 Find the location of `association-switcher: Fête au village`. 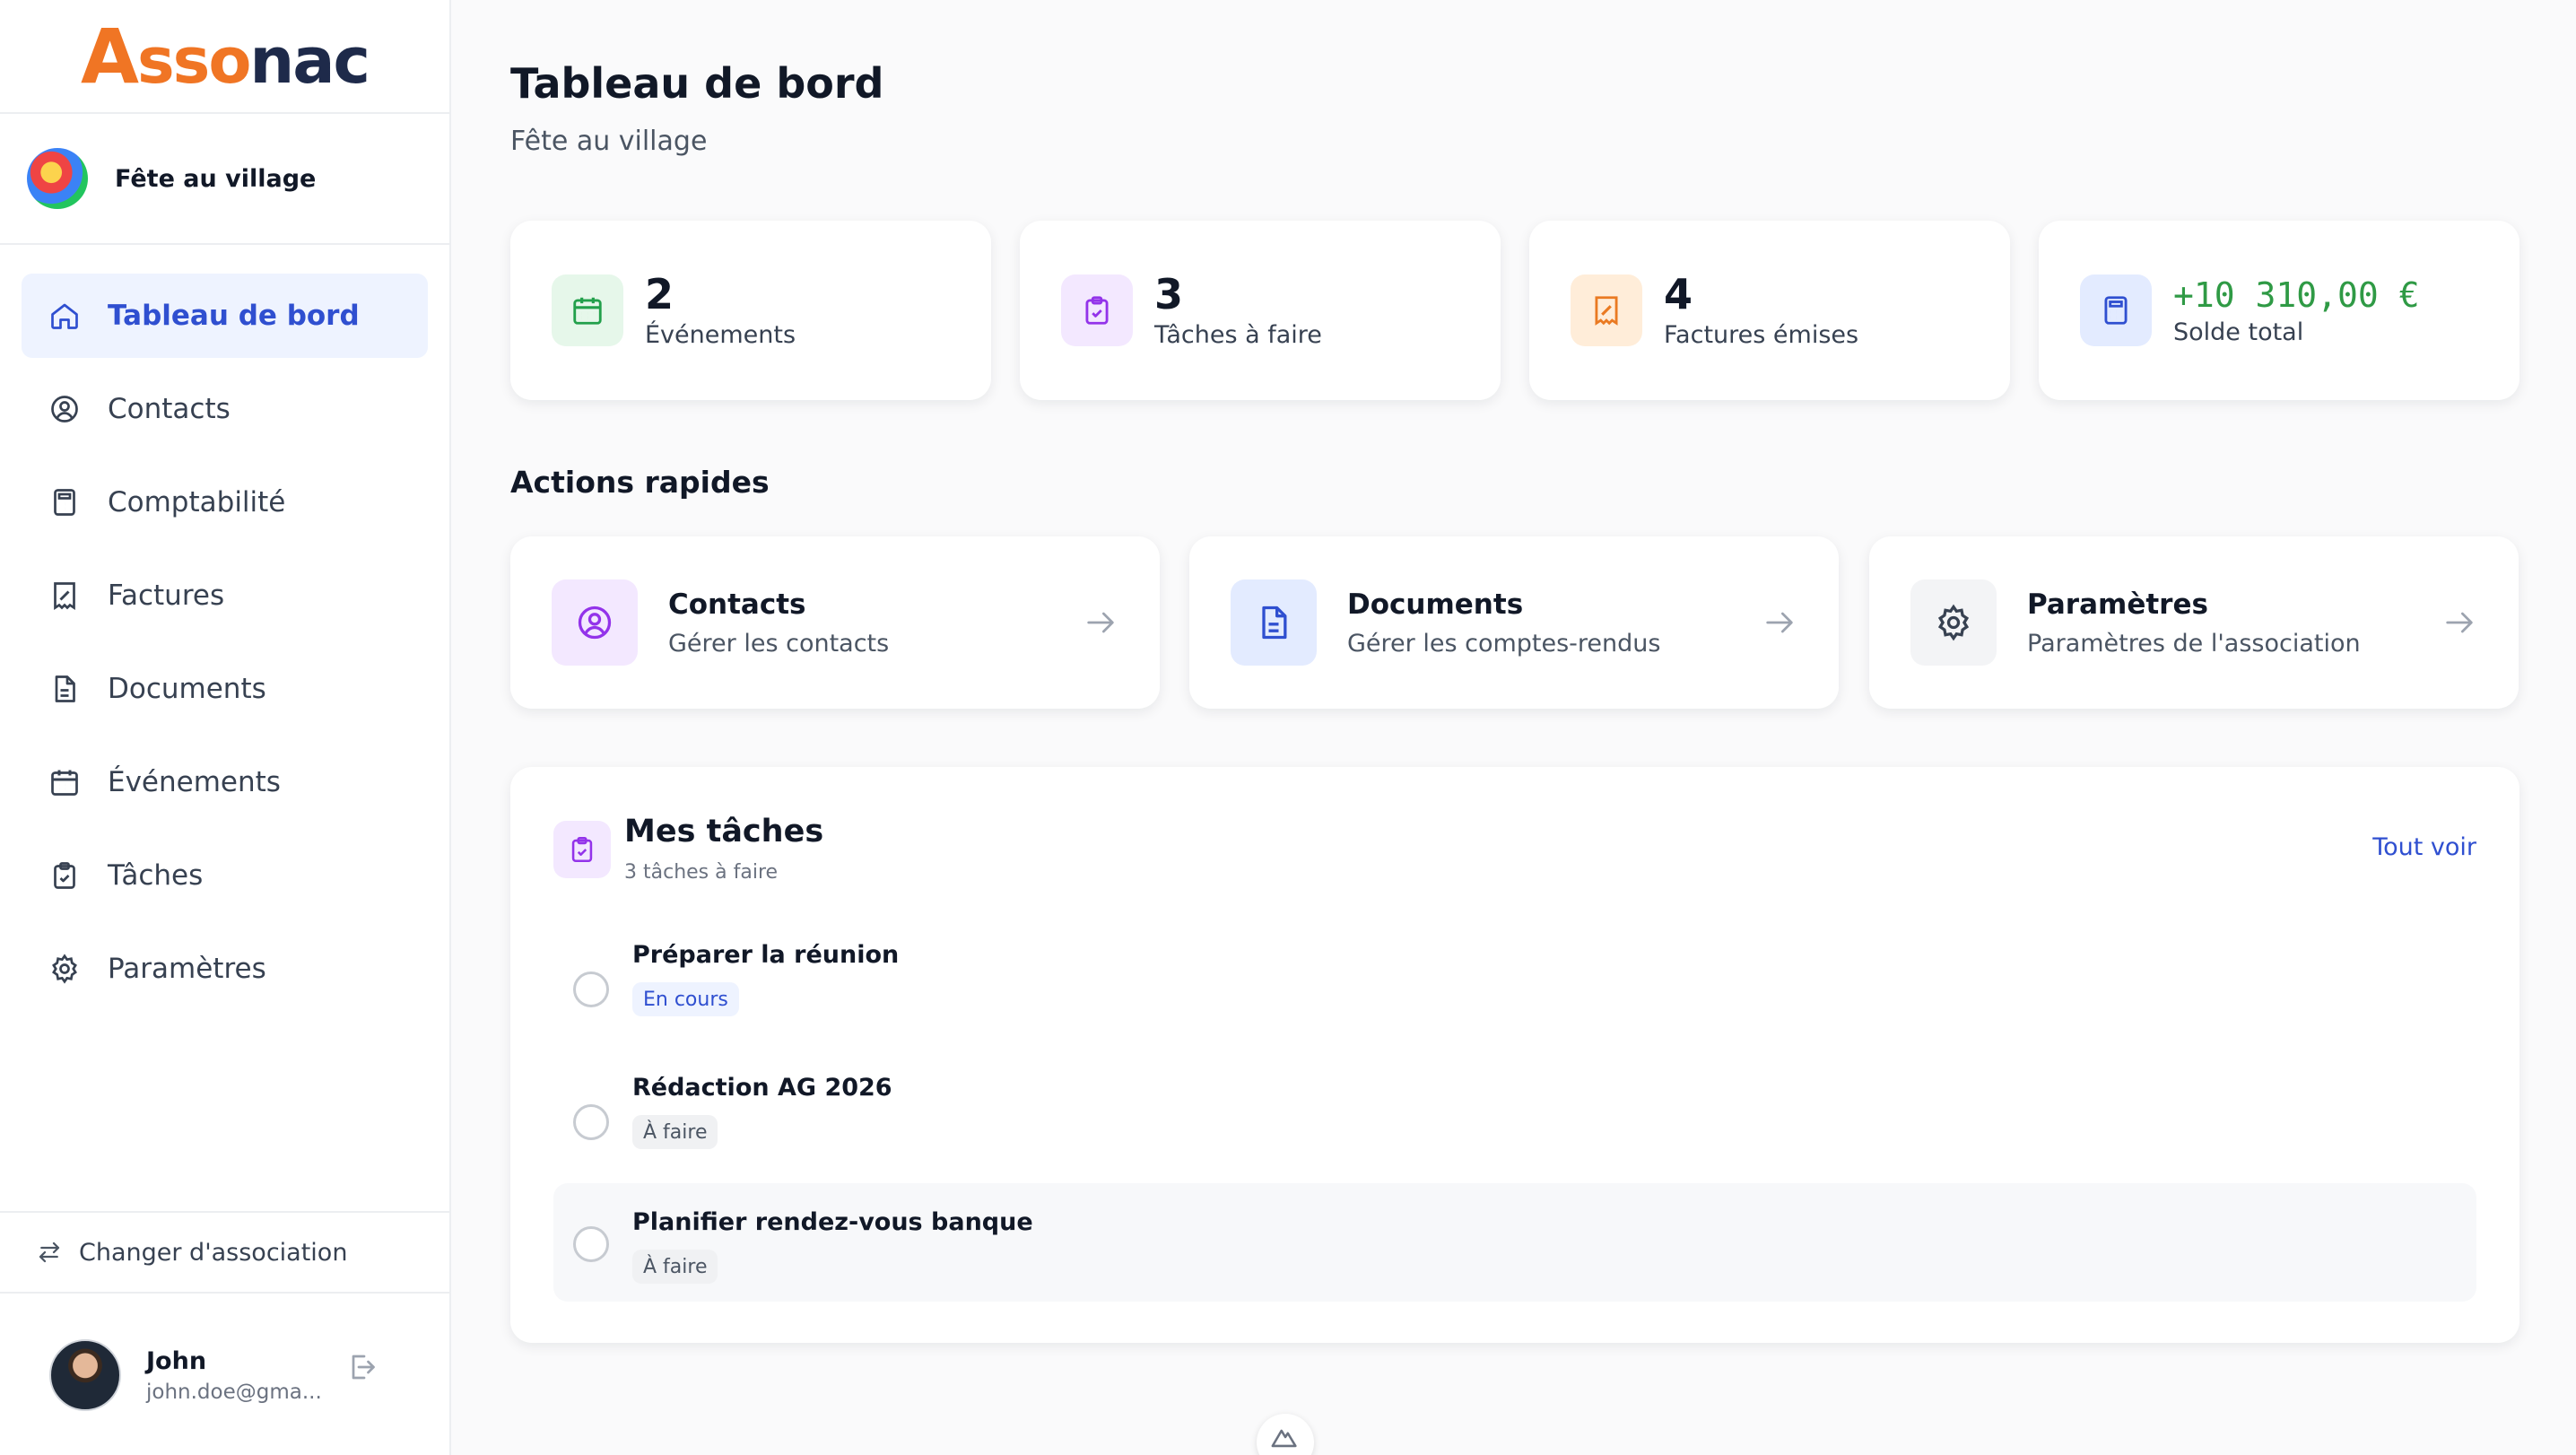

association-switcher: Fête au village is located at coordinates (224, 179).